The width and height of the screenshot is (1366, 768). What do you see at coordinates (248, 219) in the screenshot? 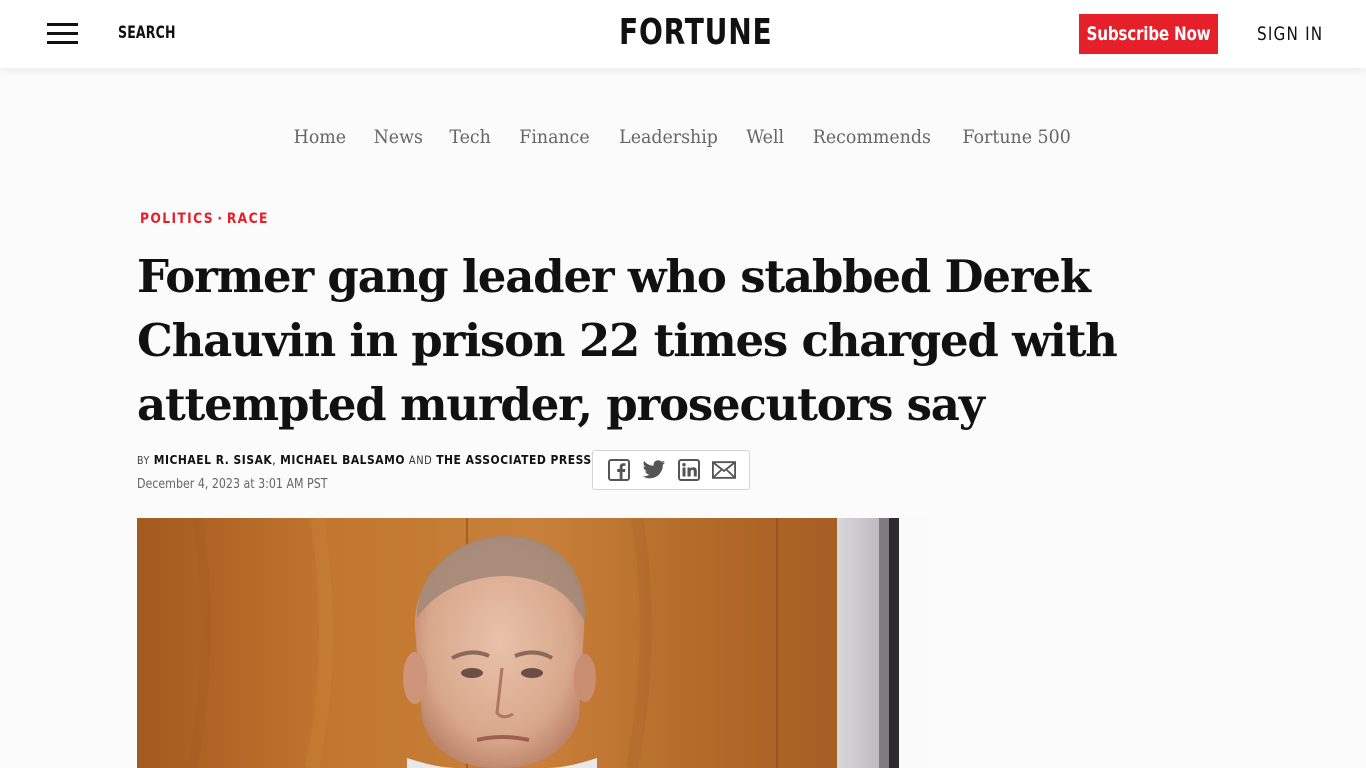
I see `category-race: RACE` at bounding box center [248, 219].